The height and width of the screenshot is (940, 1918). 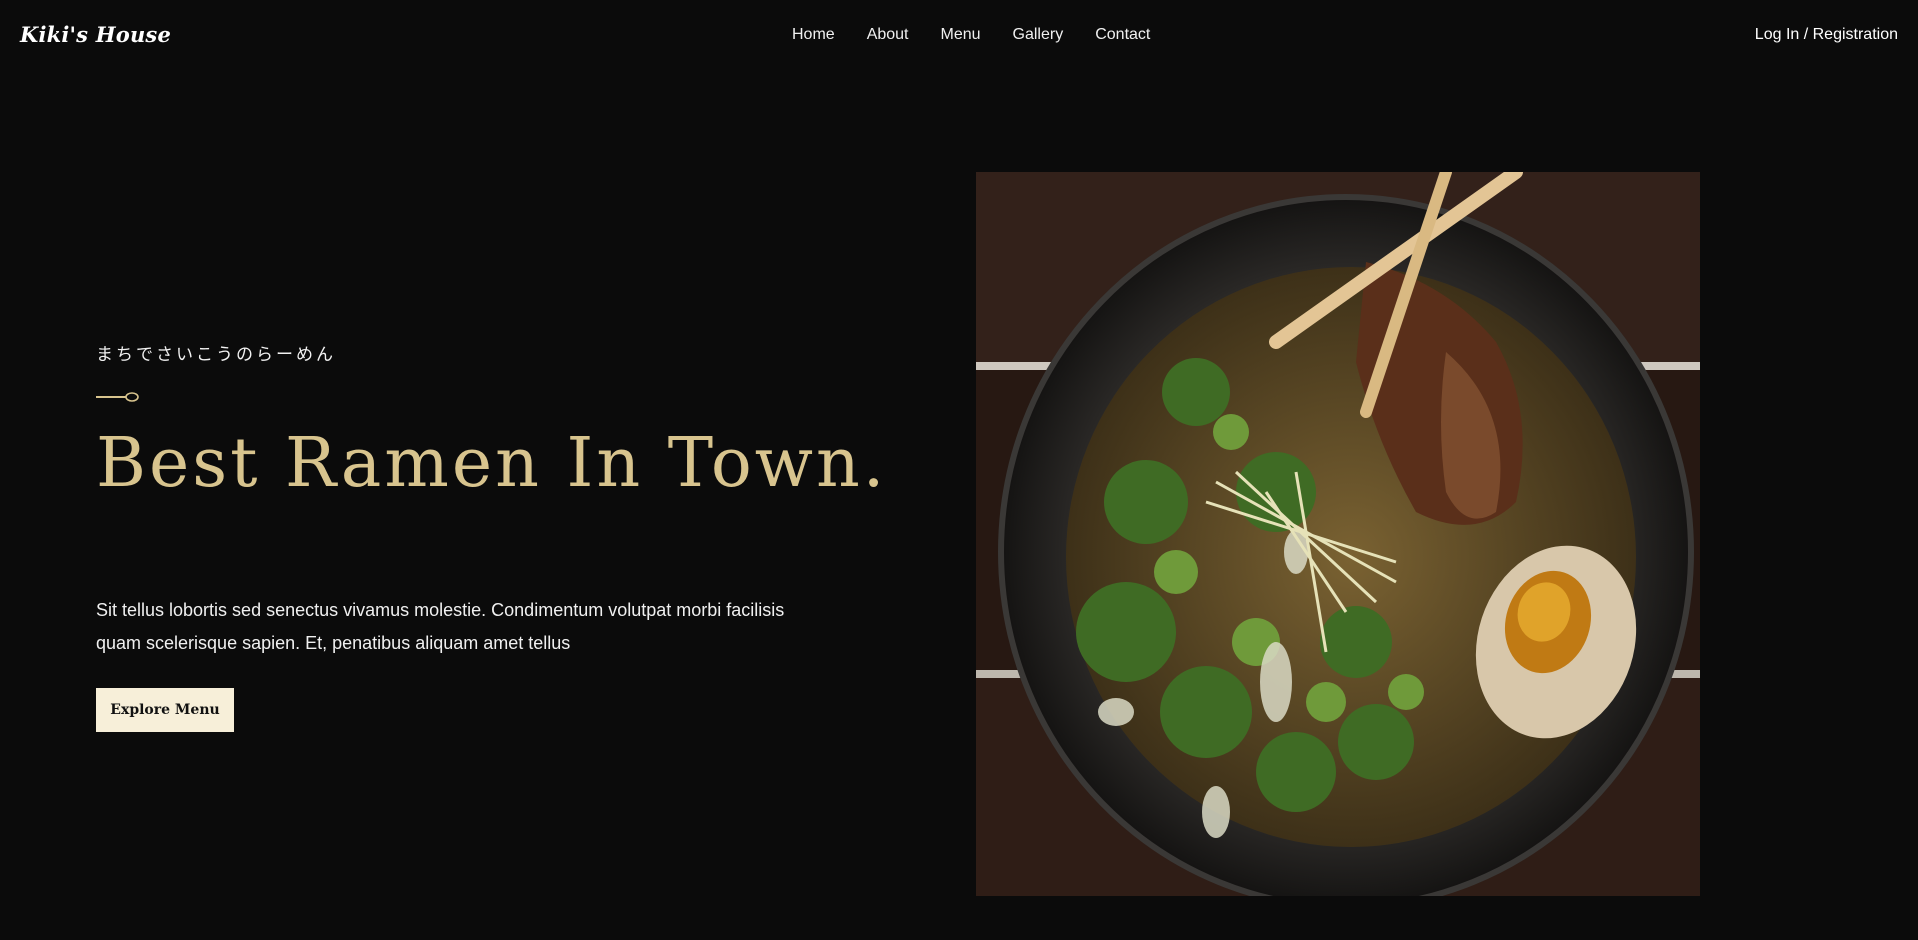 What do you see at coordinates (888, 35) in the screenshot?
I see `nav-link-about: About` at bounding box center [888, 35].